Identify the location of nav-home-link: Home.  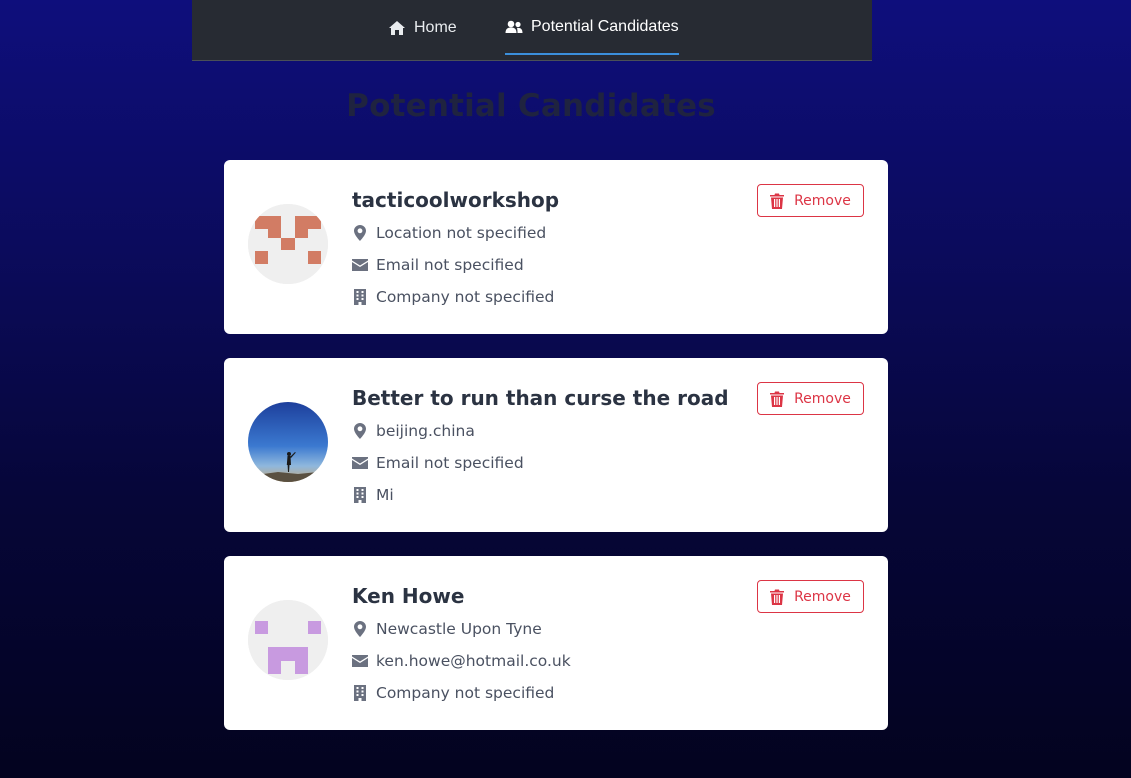
(422, 27).